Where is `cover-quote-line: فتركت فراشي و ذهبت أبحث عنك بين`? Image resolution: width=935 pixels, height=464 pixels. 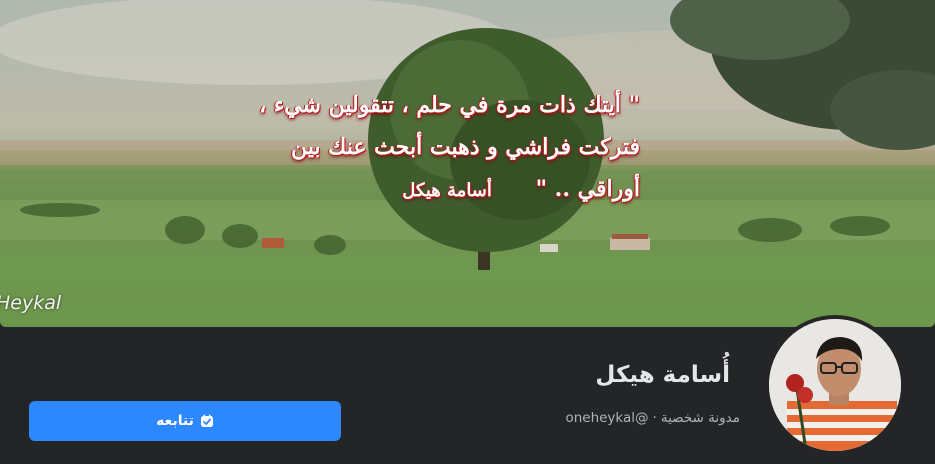
cover-quote-line: فتركت فراشي و ذهبت أبحث عنك بين is located at coordinates (465, 147).